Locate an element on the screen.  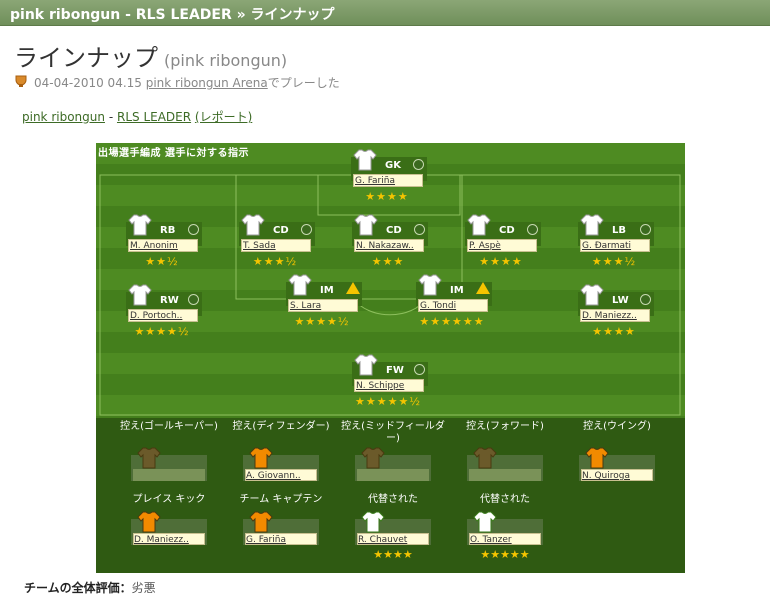
special-rating-stars: ★★★★★ is located at coordinates (505, 554).